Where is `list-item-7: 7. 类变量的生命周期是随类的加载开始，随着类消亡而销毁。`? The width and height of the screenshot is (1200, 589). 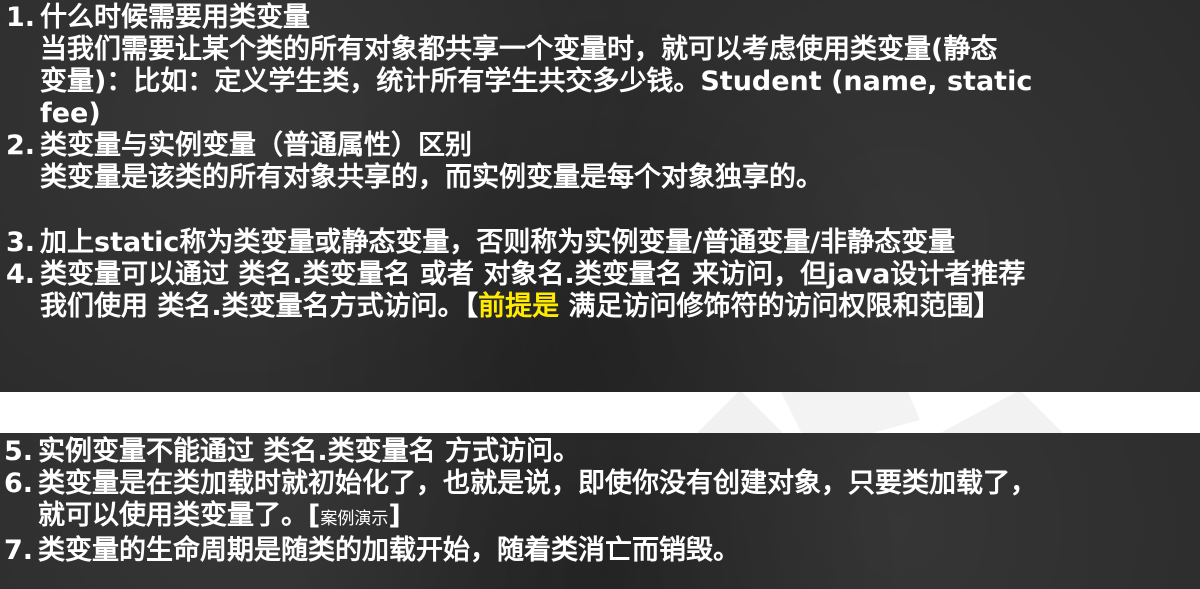 list-item-7: 7. 类变量的生命周期是随类的加载开始，随着类消亡而销毁。 is located at coordinates (597, 551).